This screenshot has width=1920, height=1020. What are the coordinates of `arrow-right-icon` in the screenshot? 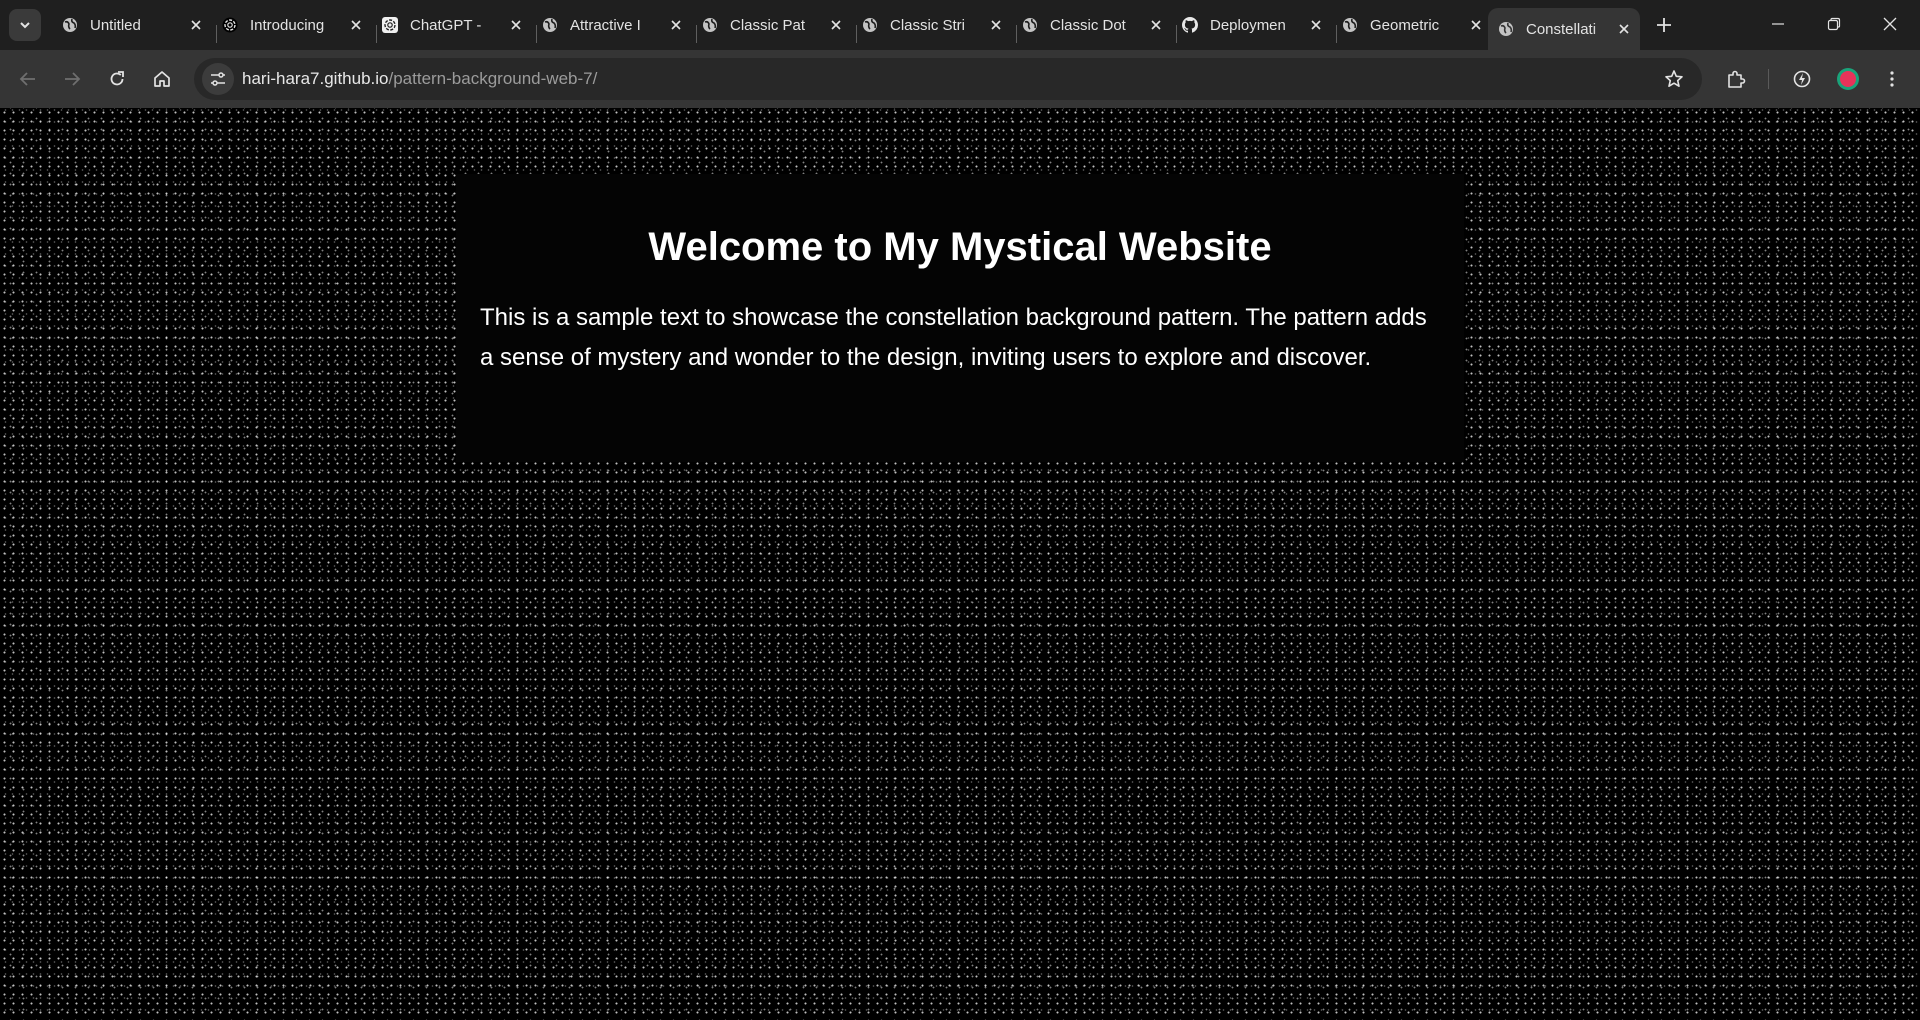 It's located at (73, 79).